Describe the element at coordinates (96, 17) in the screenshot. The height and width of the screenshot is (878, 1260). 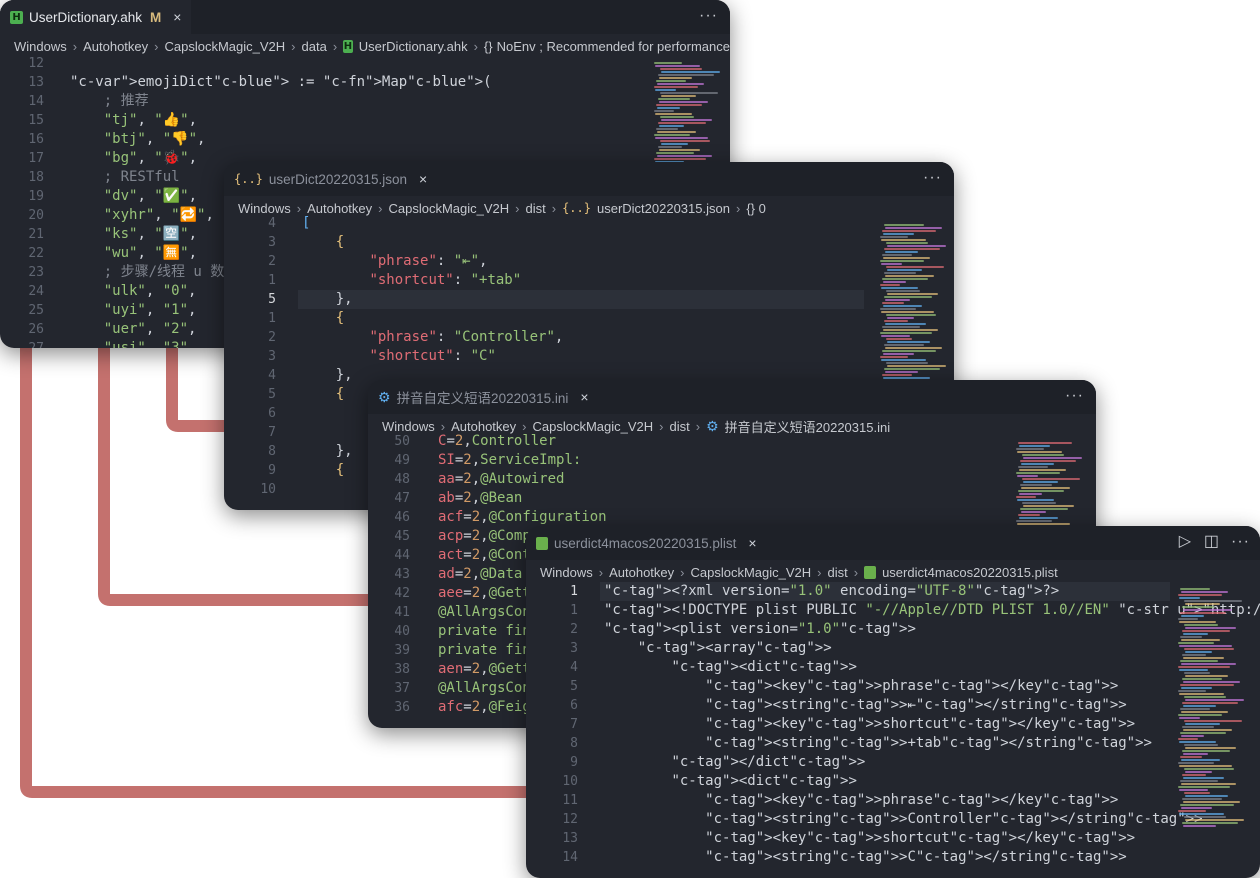
I see `tab-userdictionary: H UserDictionary.ahk M ×` at that location.